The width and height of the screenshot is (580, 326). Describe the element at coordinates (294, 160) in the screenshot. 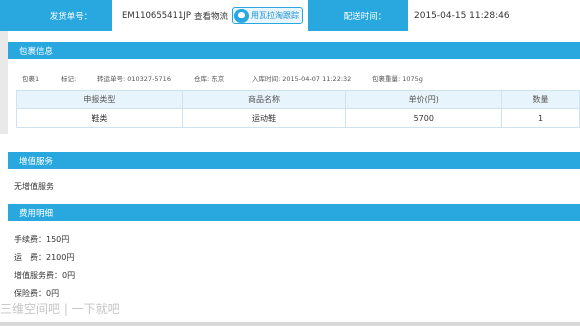

I see `value-added-header: 增值服务` at that location.